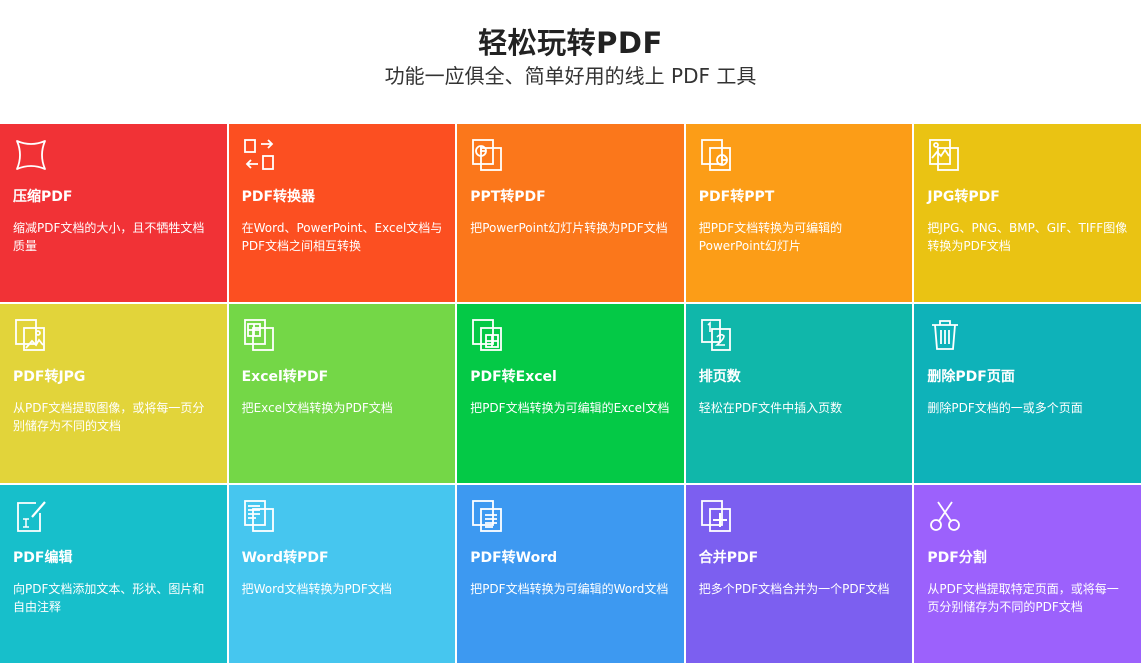  Describe the element at coordinates (570, 43) in the screenshot. I see `page-title: 轻松玩转PDF` at that location.